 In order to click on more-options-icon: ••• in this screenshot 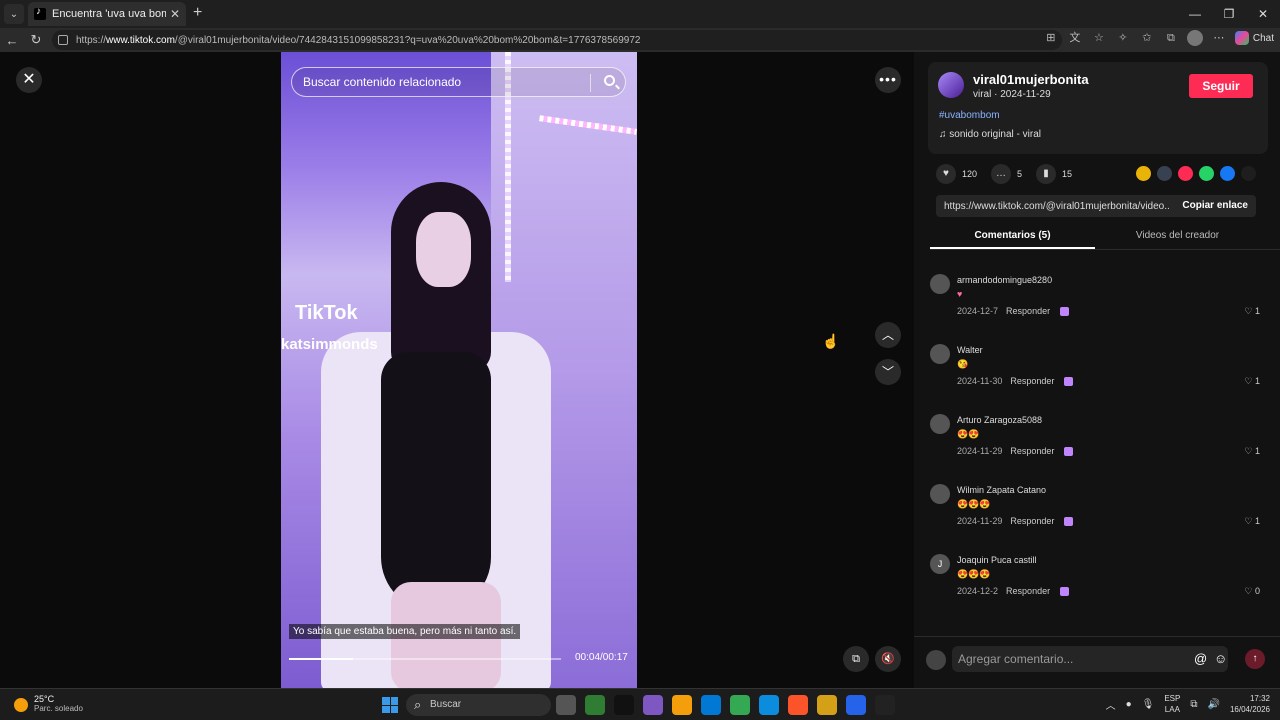, I will do `click(888, 80)`.